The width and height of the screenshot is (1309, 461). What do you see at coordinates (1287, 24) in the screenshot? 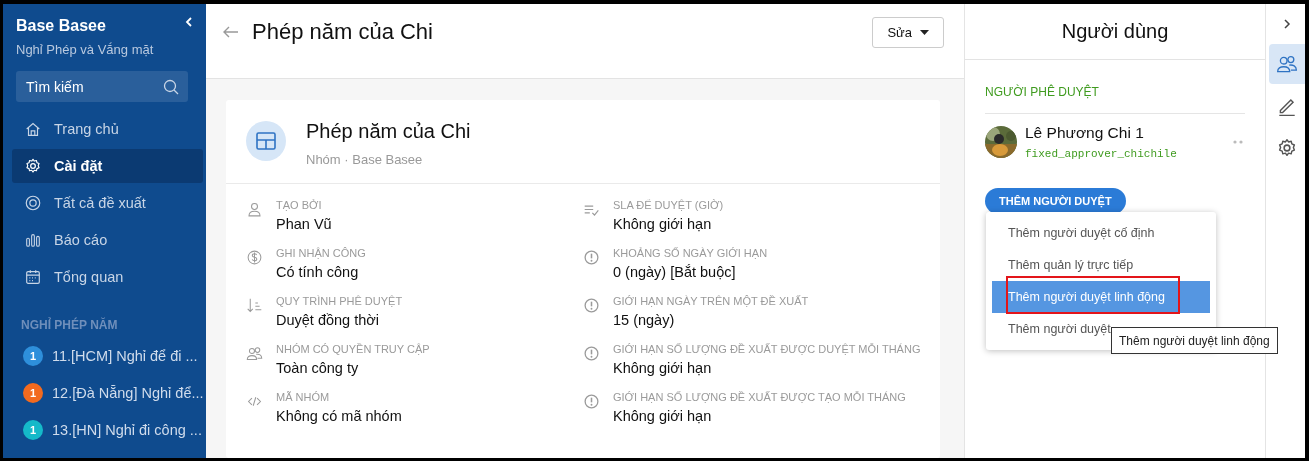
I see `expand-icon` at bounding box center [1287, 24].